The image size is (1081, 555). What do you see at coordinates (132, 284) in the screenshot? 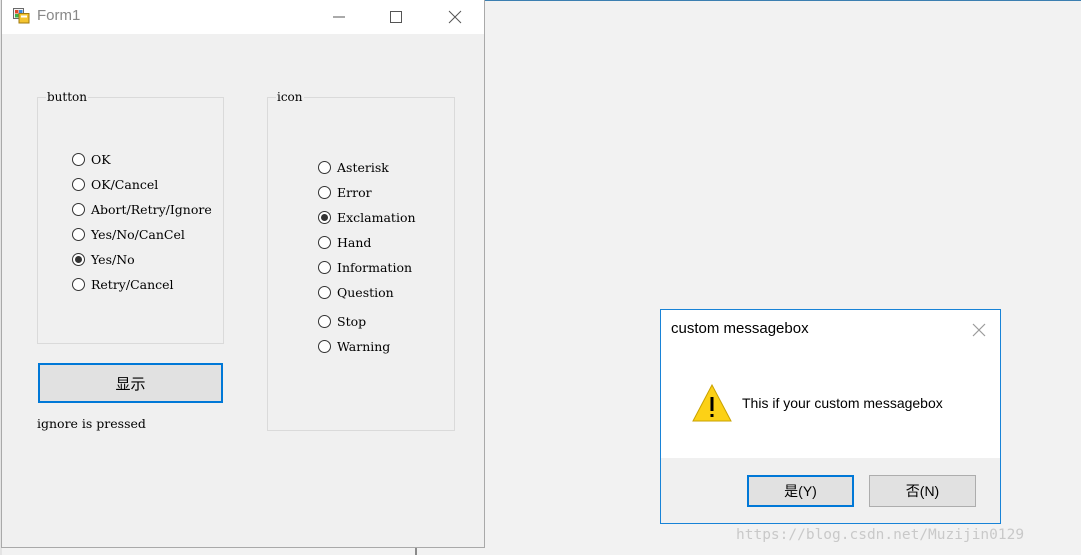
I see `radio-label: Retry/Cancel` at bounding box center [132, 284].